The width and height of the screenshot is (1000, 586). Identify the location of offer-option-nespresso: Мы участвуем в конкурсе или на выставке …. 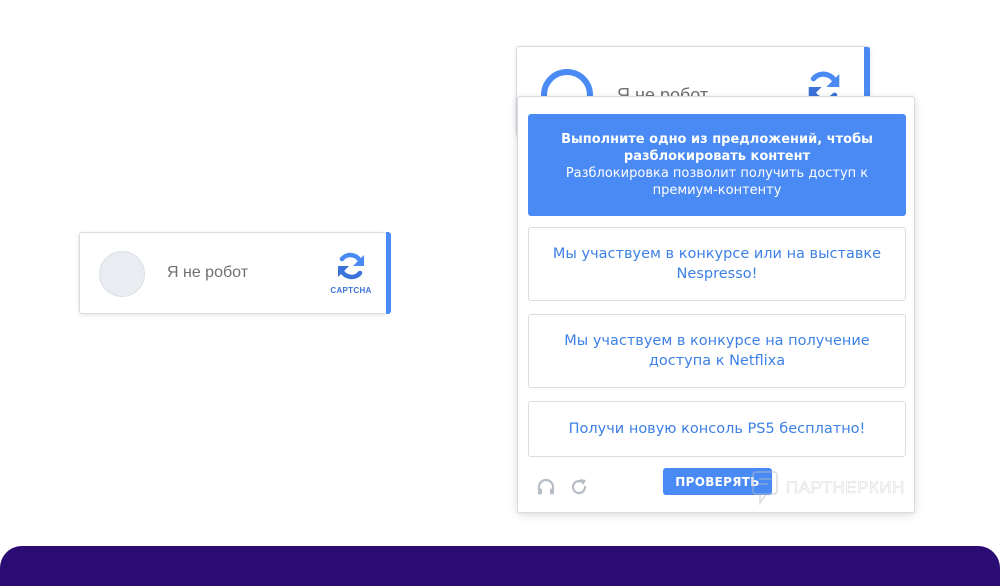
(717, 264).